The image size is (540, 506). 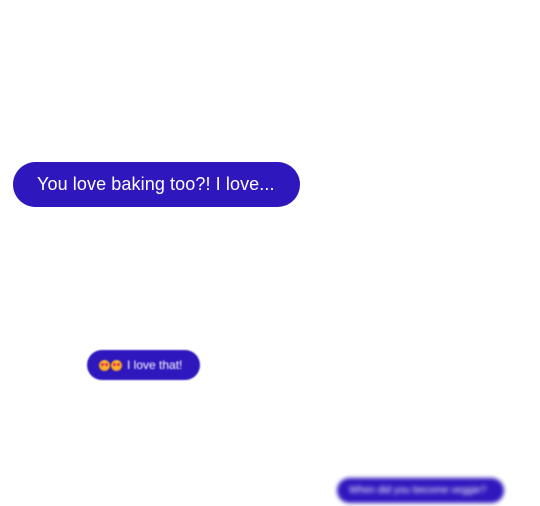 I want to click on chat-bubble-veggie: When did you become veggie?, so click(x=420, y=490).